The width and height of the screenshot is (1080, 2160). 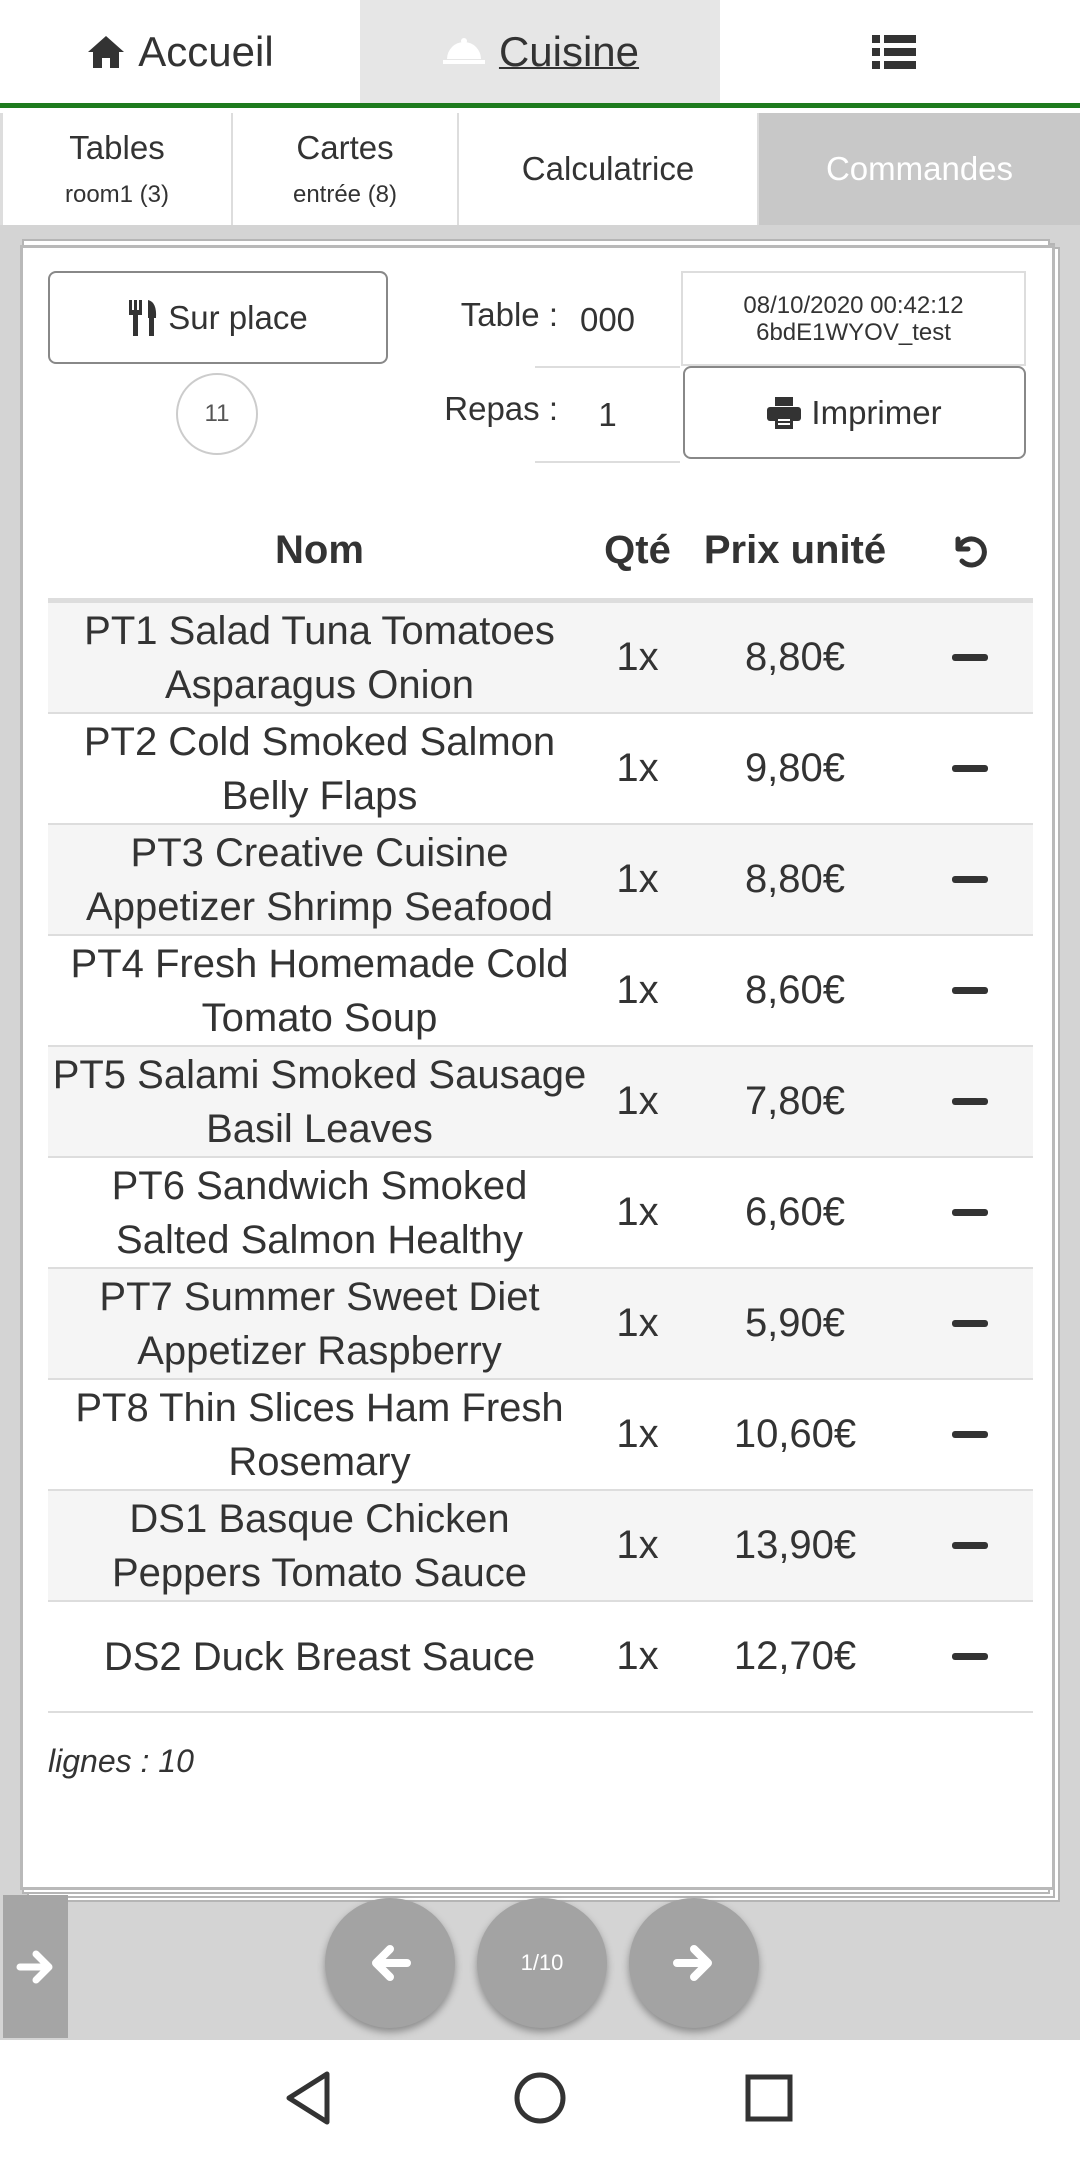 I want to click on item-price: 7,80€, so click(x=795, y=1101).